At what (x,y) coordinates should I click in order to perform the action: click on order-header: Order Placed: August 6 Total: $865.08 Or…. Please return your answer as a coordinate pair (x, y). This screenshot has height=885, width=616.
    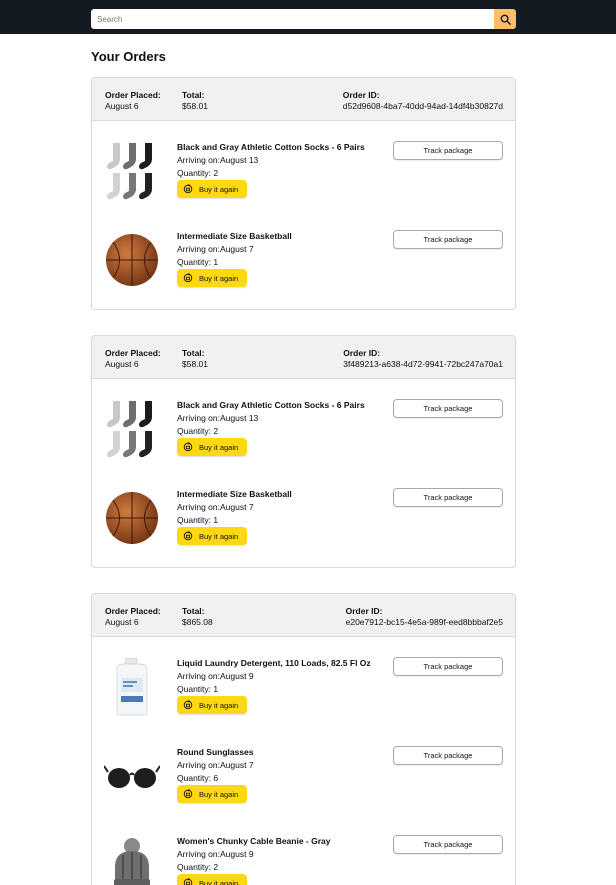
    Looking at the image, I should click on (303, 615).